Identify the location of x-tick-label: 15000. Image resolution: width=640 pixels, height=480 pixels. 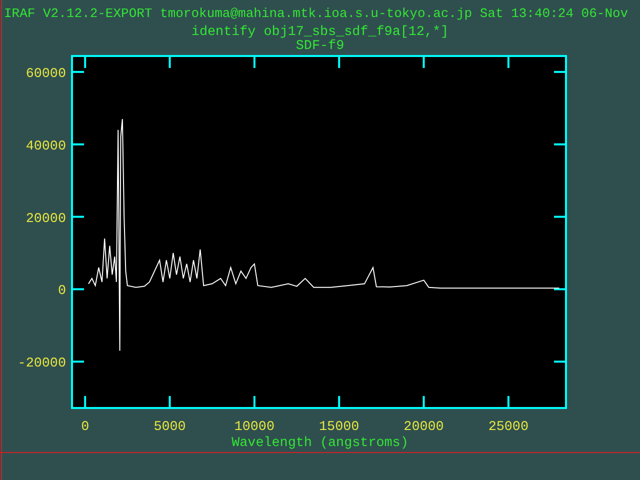
(339, 427).